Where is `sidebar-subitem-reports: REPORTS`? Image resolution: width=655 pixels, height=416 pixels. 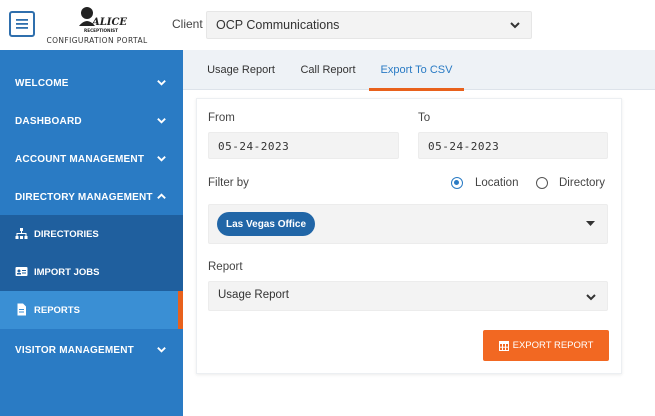 sidebar-subitem-reports: REPORTS is located at coordinates (91, 310).